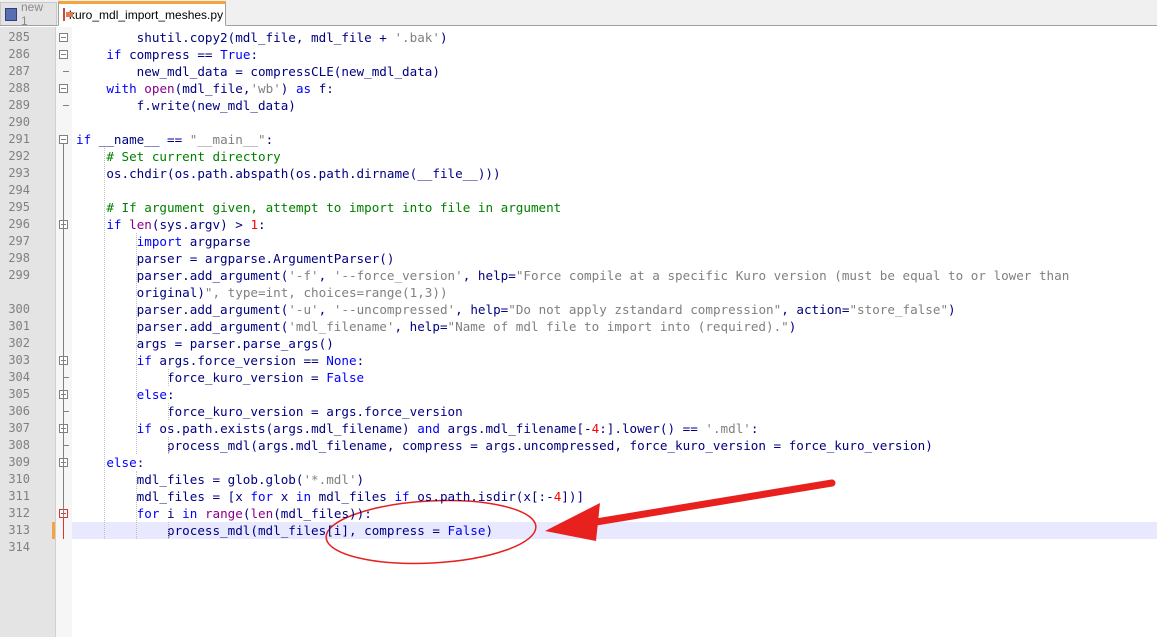 The width and height of the screenshot is (1157, 637). What do you see at coordinates (19, 156) in the screenshot?
I see `line-number: 292` at bounding box center [19, 156].